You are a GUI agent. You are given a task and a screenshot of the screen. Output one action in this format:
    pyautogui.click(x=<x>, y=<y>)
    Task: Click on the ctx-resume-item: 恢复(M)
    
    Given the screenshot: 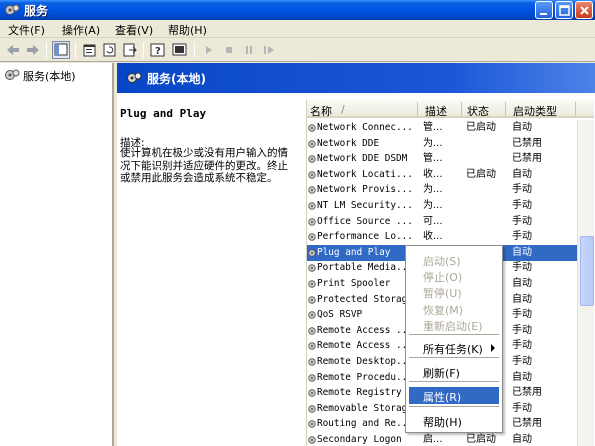 What is the action you would take?
    pyautogui.click(x=454, y=308)
    